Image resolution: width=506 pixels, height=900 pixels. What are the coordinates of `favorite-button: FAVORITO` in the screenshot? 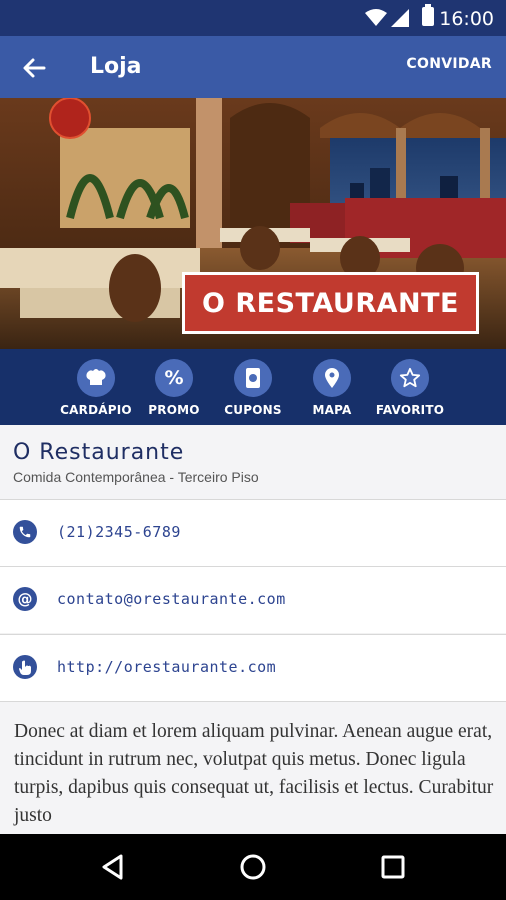 It's located at (410, 388).